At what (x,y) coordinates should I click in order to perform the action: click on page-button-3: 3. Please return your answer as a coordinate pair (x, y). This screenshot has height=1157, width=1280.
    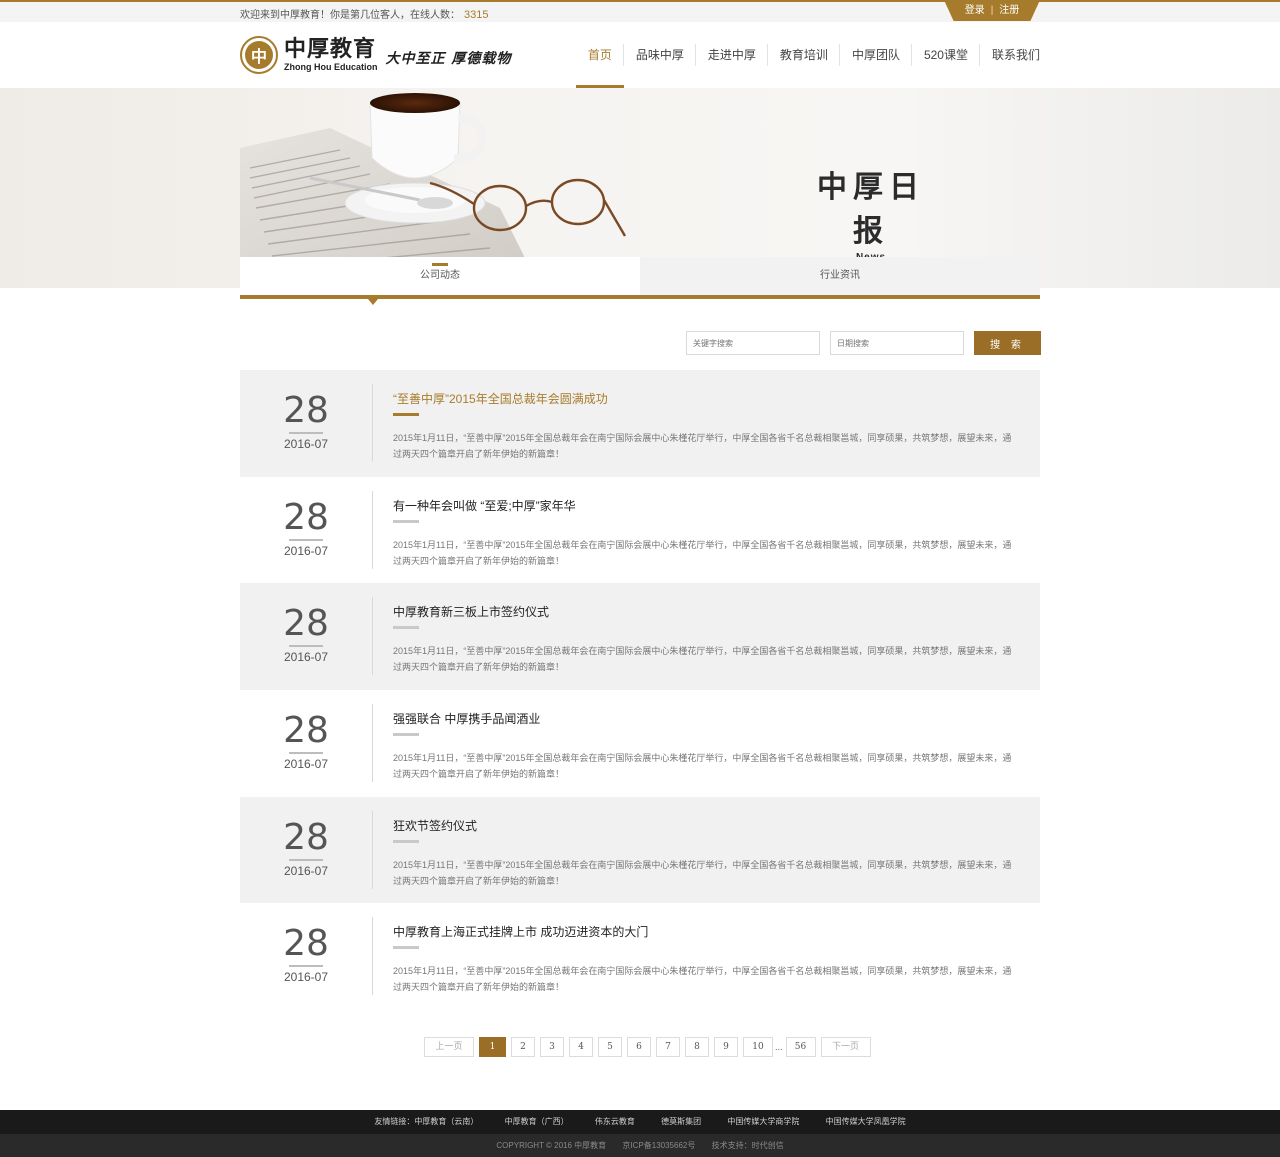
    Looking at the image, I should click on (552, 1047).